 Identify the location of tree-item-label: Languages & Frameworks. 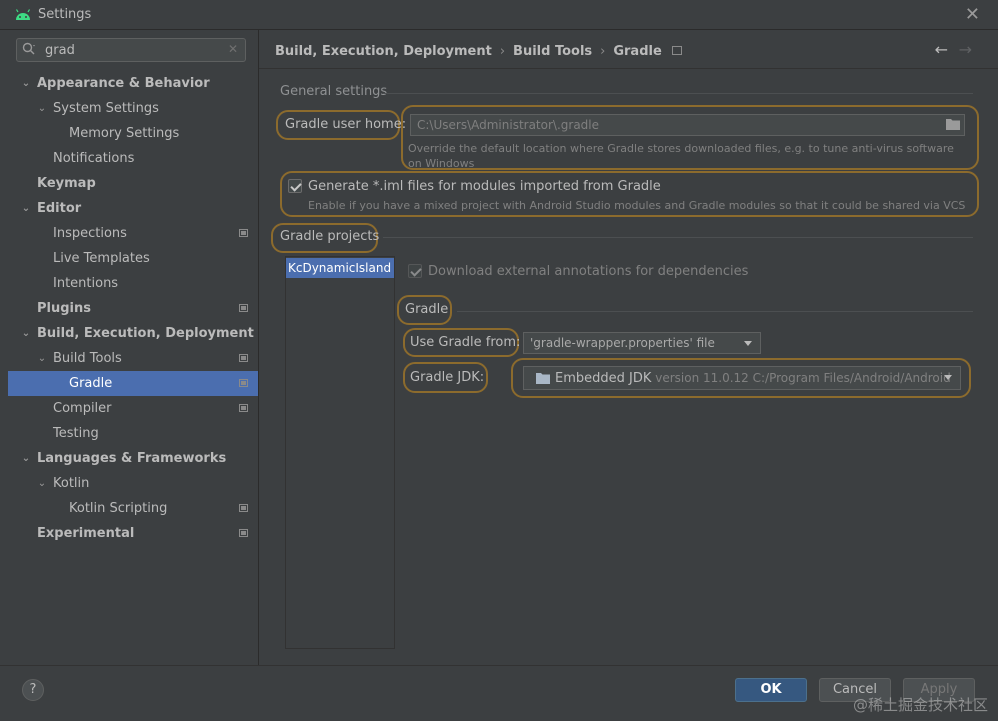
(132, 458).